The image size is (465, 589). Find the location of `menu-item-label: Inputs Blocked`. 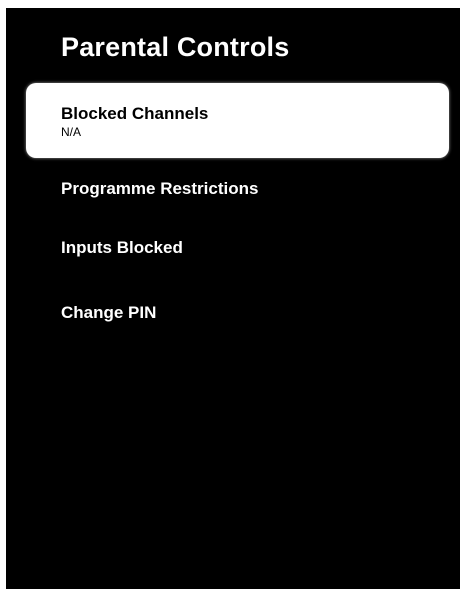

menu-item-label: Inputs Blocked is located at coordinates (122, 247).